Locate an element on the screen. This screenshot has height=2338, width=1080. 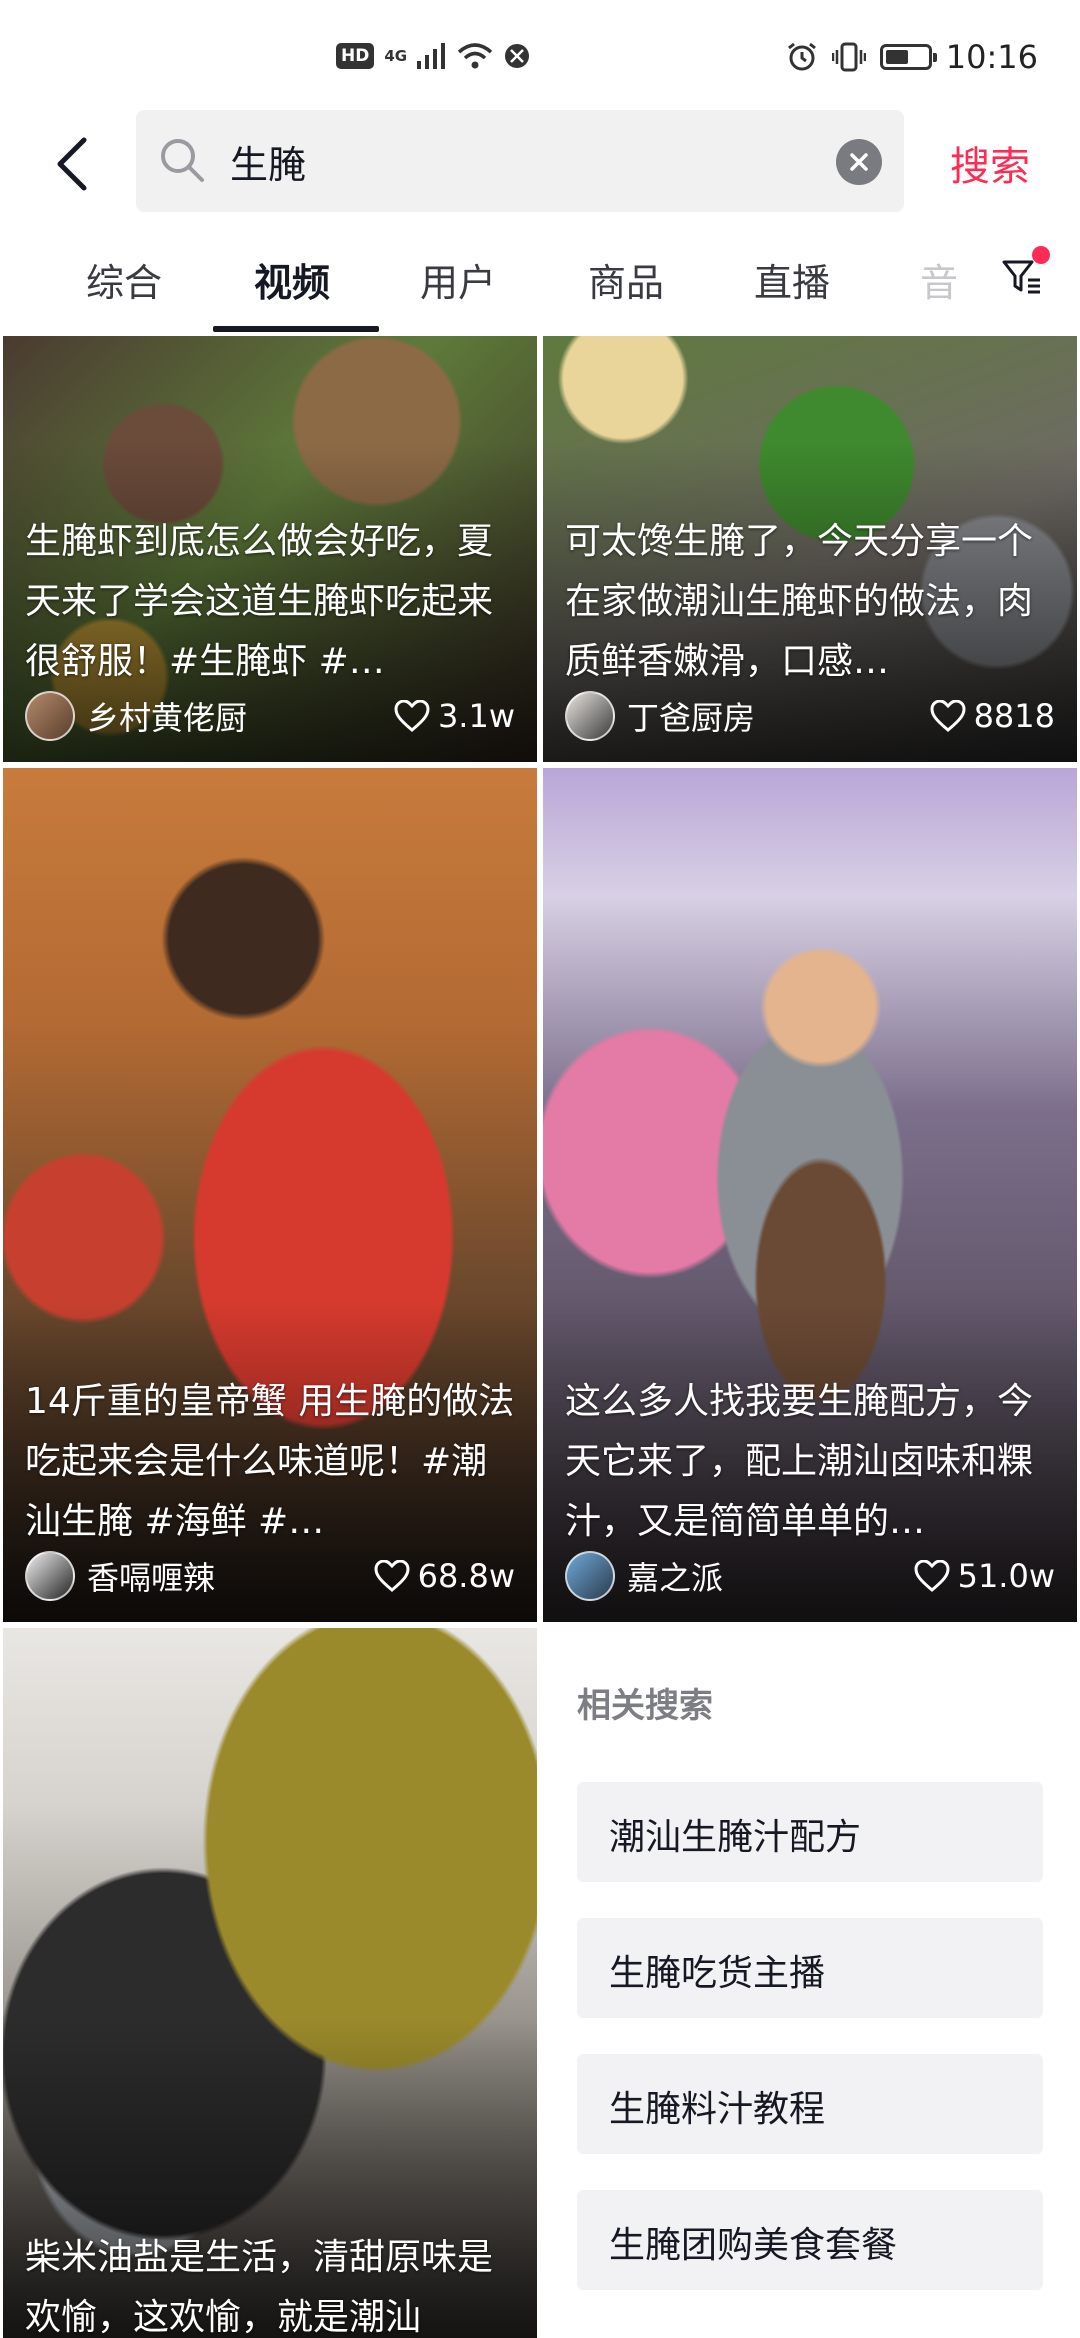
author-name: 香嗝喱辣 is located at coordinates (230, 1576).